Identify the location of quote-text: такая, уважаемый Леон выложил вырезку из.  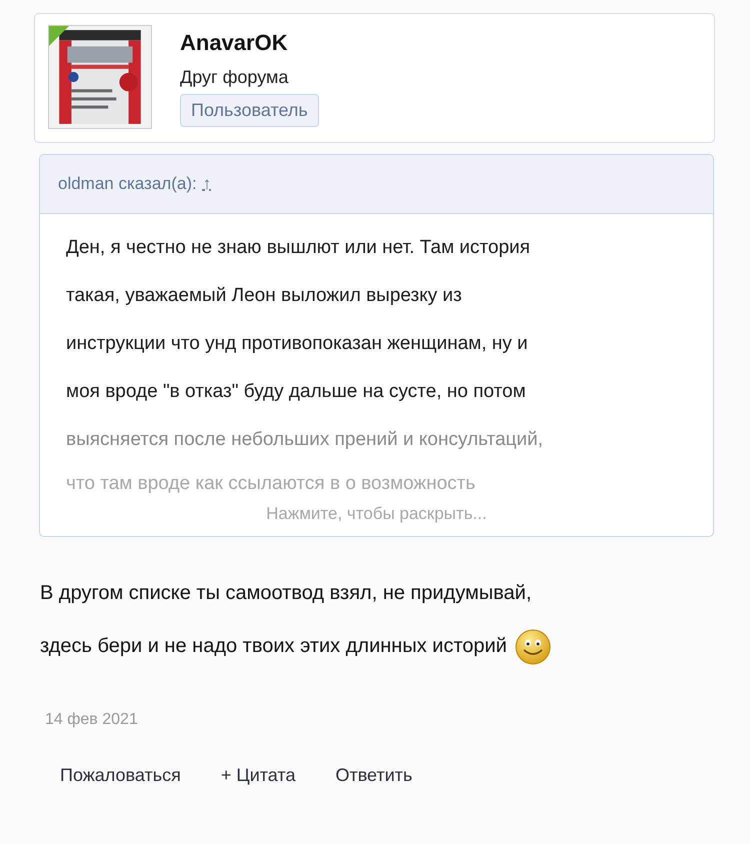
(264, 296).